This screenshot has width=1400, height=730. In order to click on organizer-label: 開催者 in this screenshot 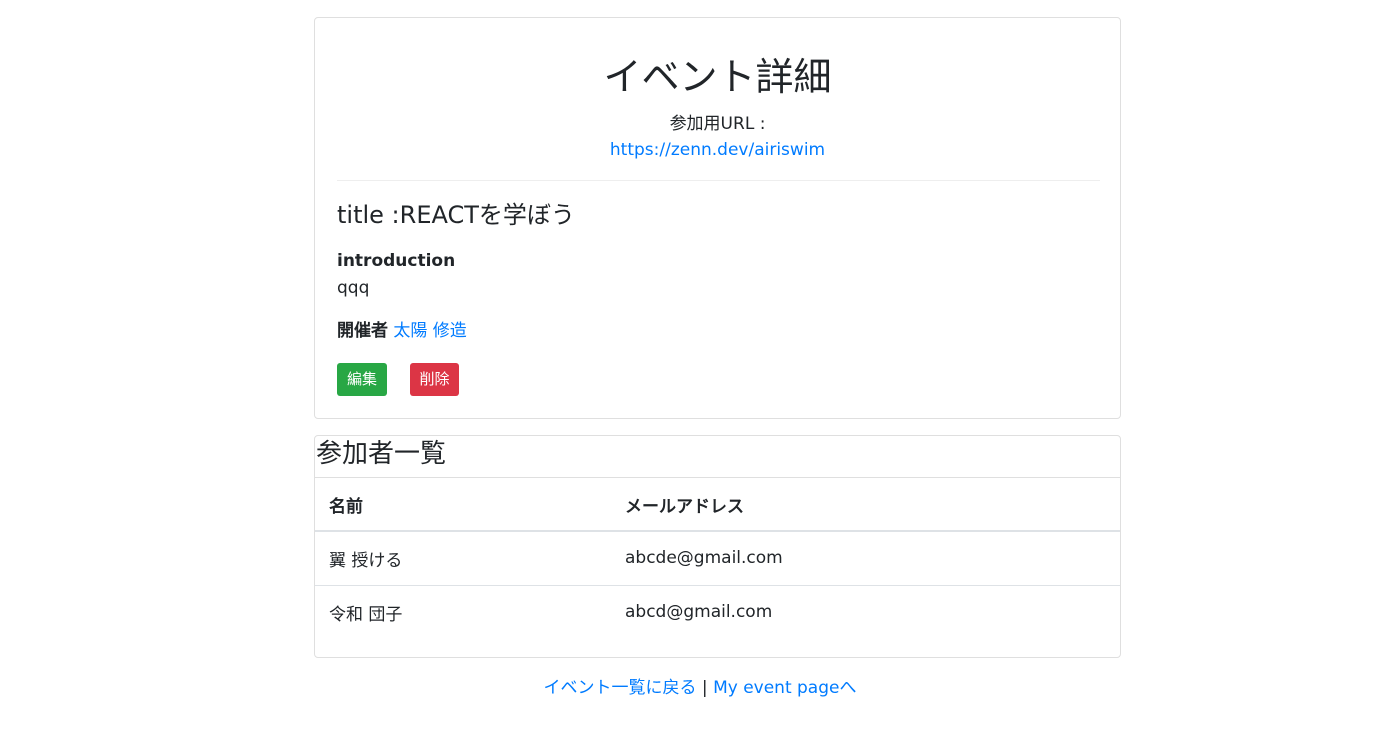, I will do `click(362, 331)`.